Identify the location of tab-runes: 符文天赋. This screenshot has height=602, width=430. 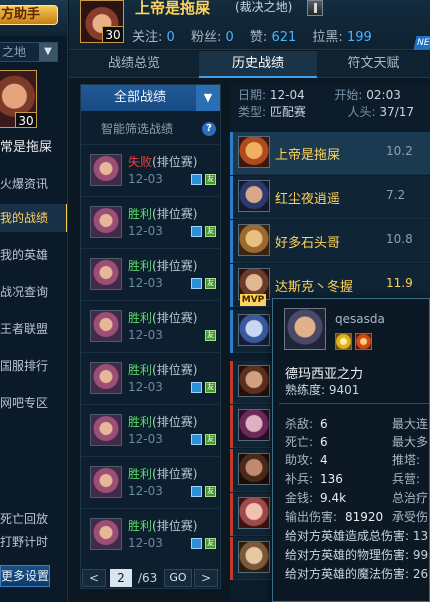
(373, 64).